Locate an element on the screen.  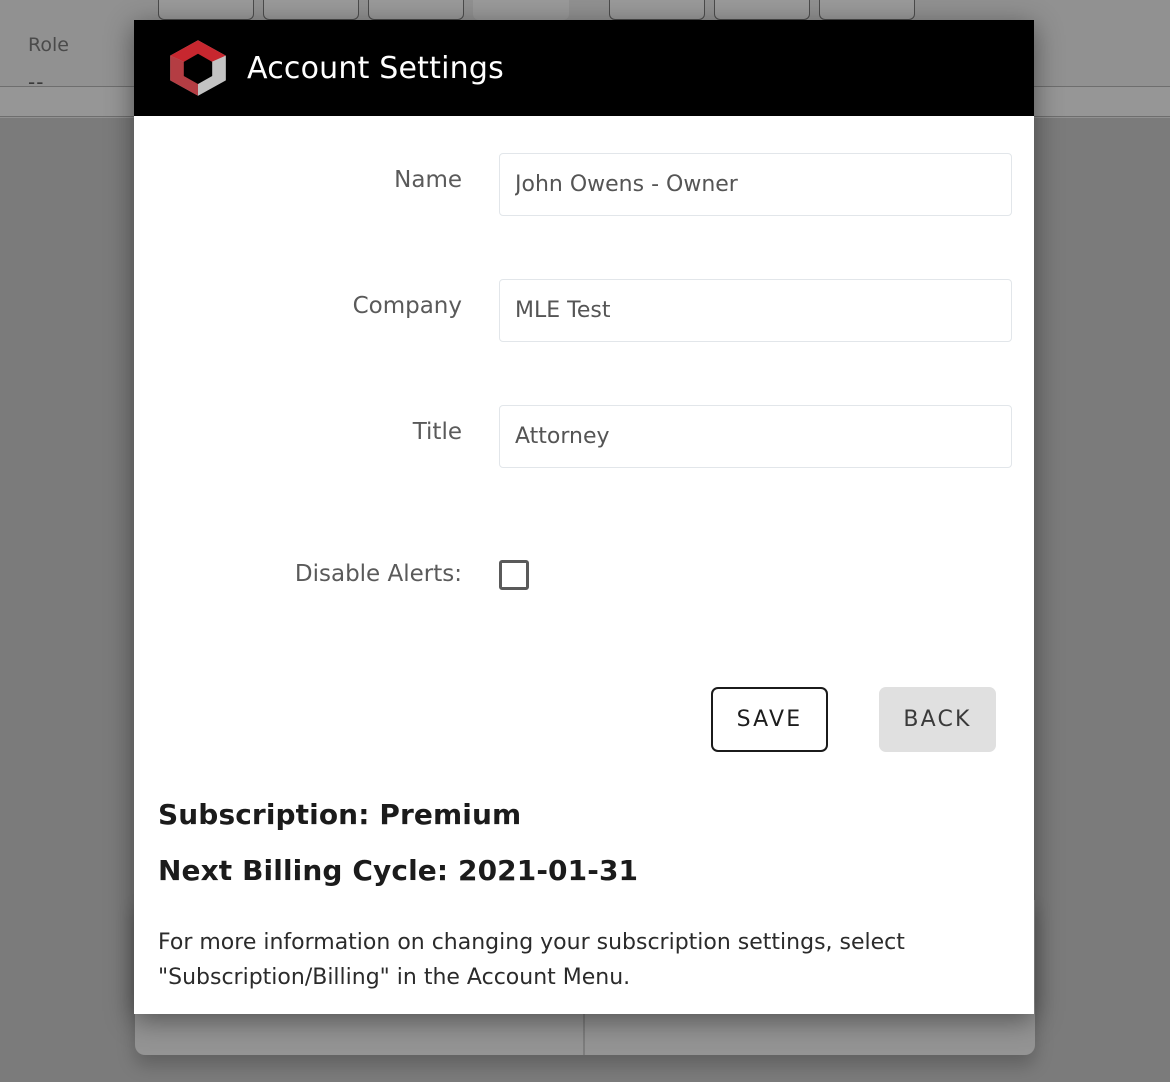
company-label: Company is located at coordinates (407, 306).